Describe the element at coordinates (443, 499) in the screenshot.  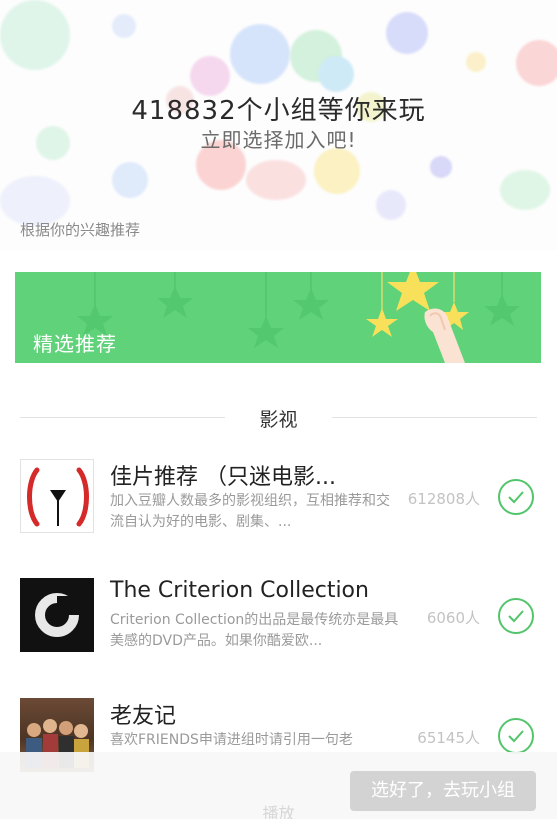
I see `member-count: 612808人` at that location.